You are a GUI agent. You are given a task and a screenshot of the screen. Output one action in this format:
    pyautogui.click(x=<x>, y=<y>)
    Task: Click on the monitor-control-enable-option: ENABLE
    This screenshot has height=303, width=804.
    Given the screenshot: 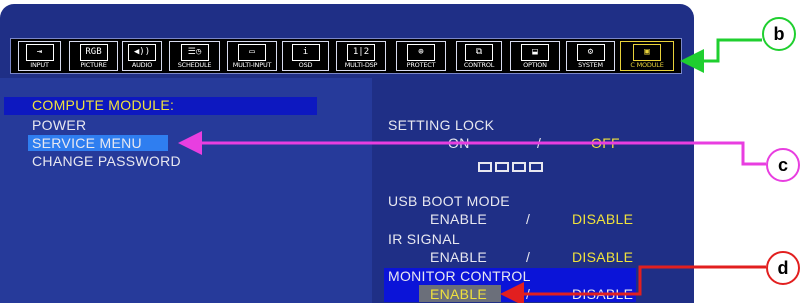 What is the action you would take?
    pyautogui.click(x=458, y=294)
    